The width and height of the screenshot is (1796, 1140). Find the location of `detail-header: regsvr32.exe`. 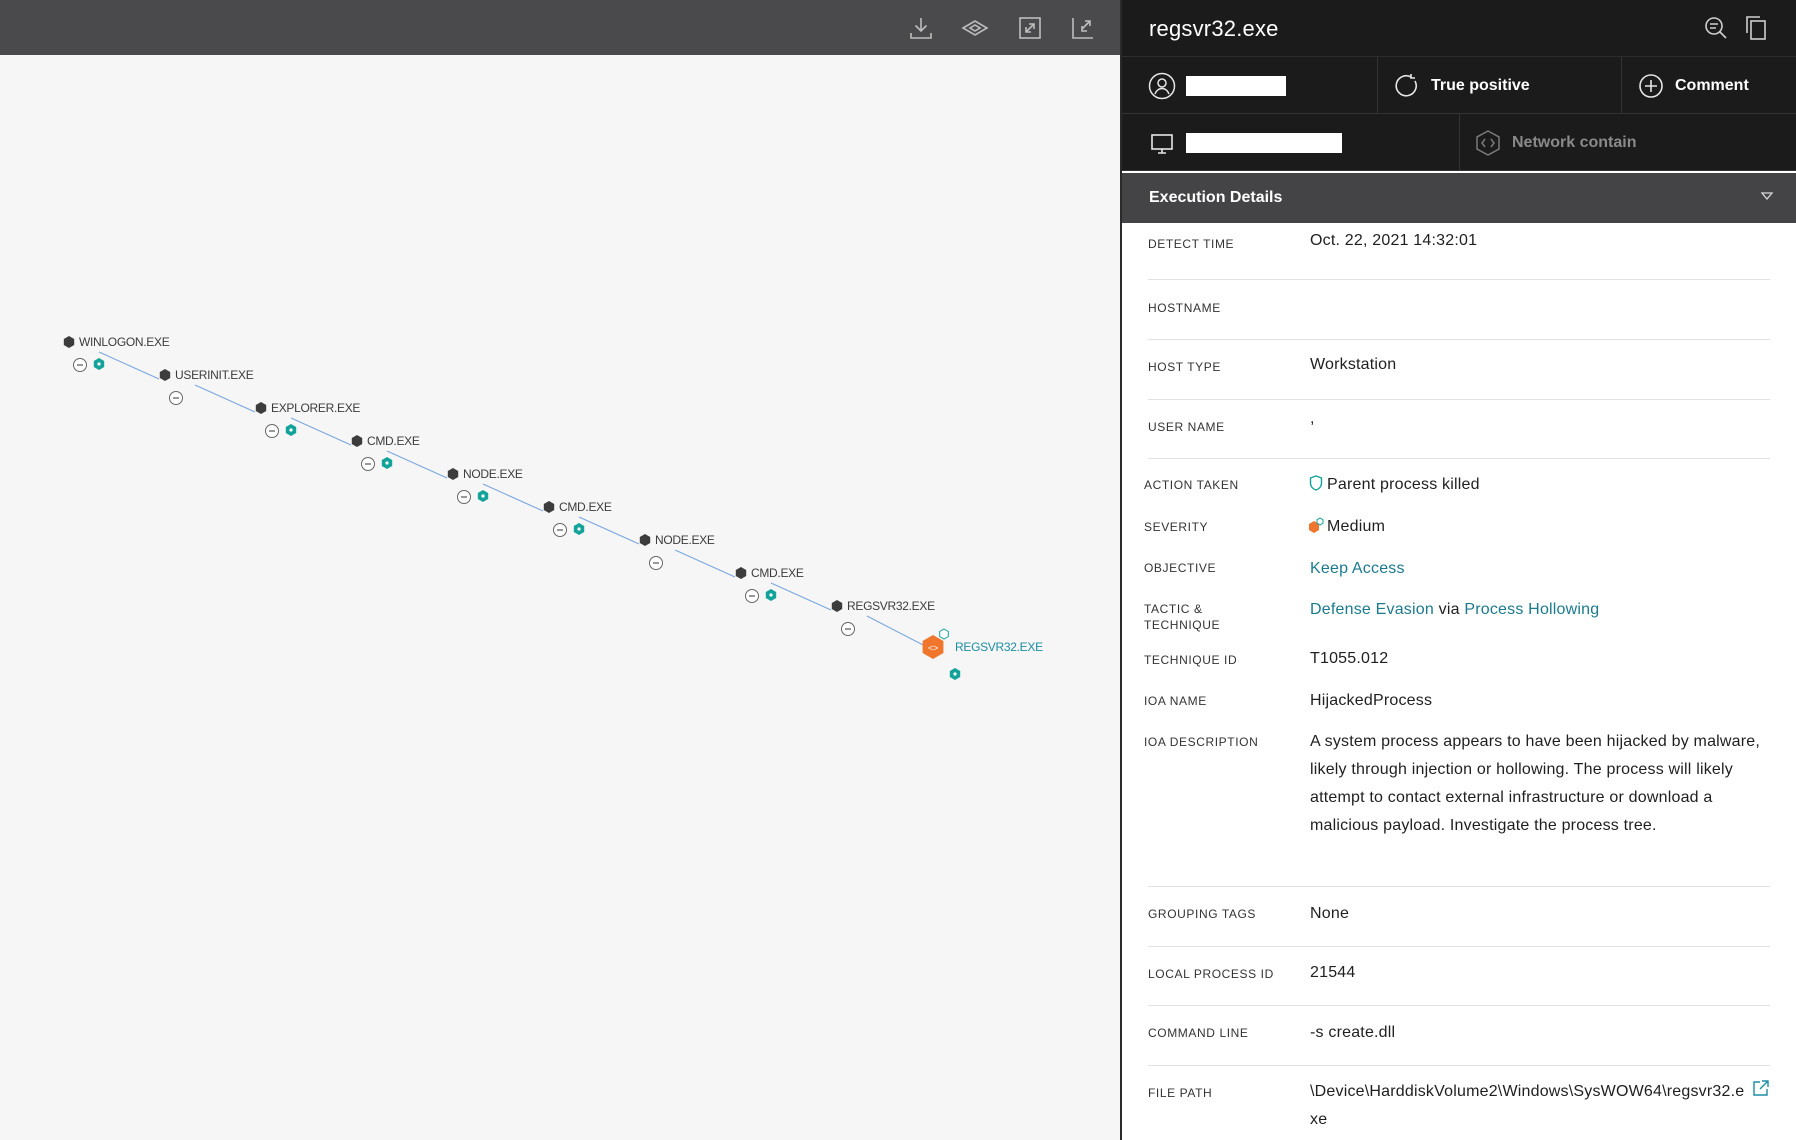

detail-header: regsvr32.exe is located at coordinates (1459, 28).